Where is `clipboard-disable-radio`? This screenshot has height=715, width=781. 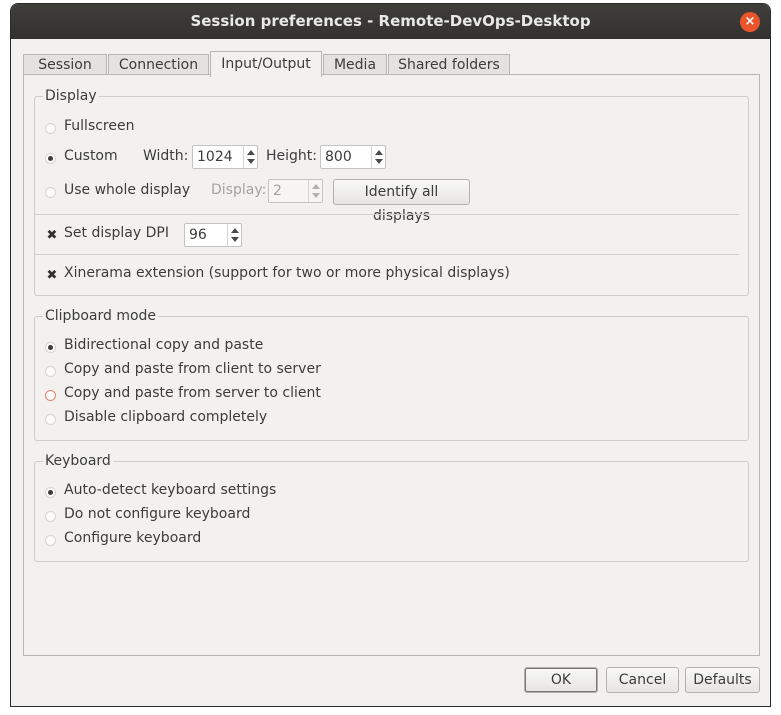 clipboard-disable-radio is located at coordinates (50, 419).